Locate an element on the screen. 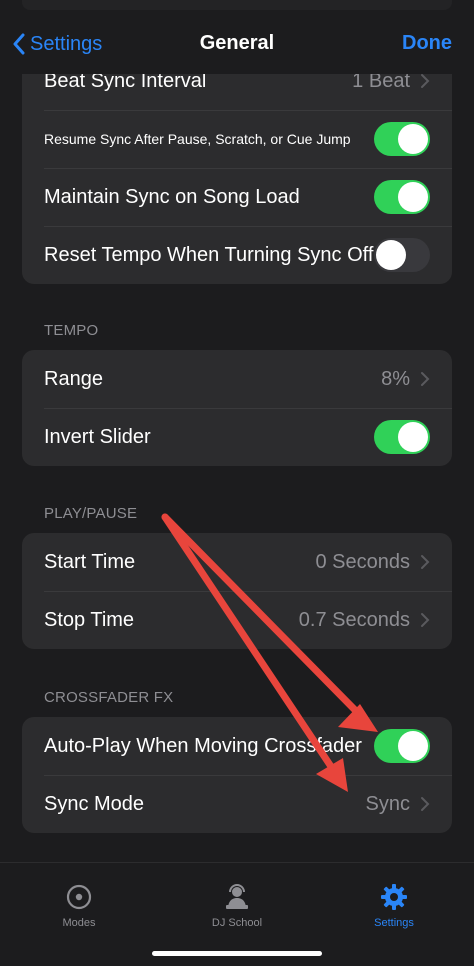  tab-label: DJ School is located at coordinates (237, 923).